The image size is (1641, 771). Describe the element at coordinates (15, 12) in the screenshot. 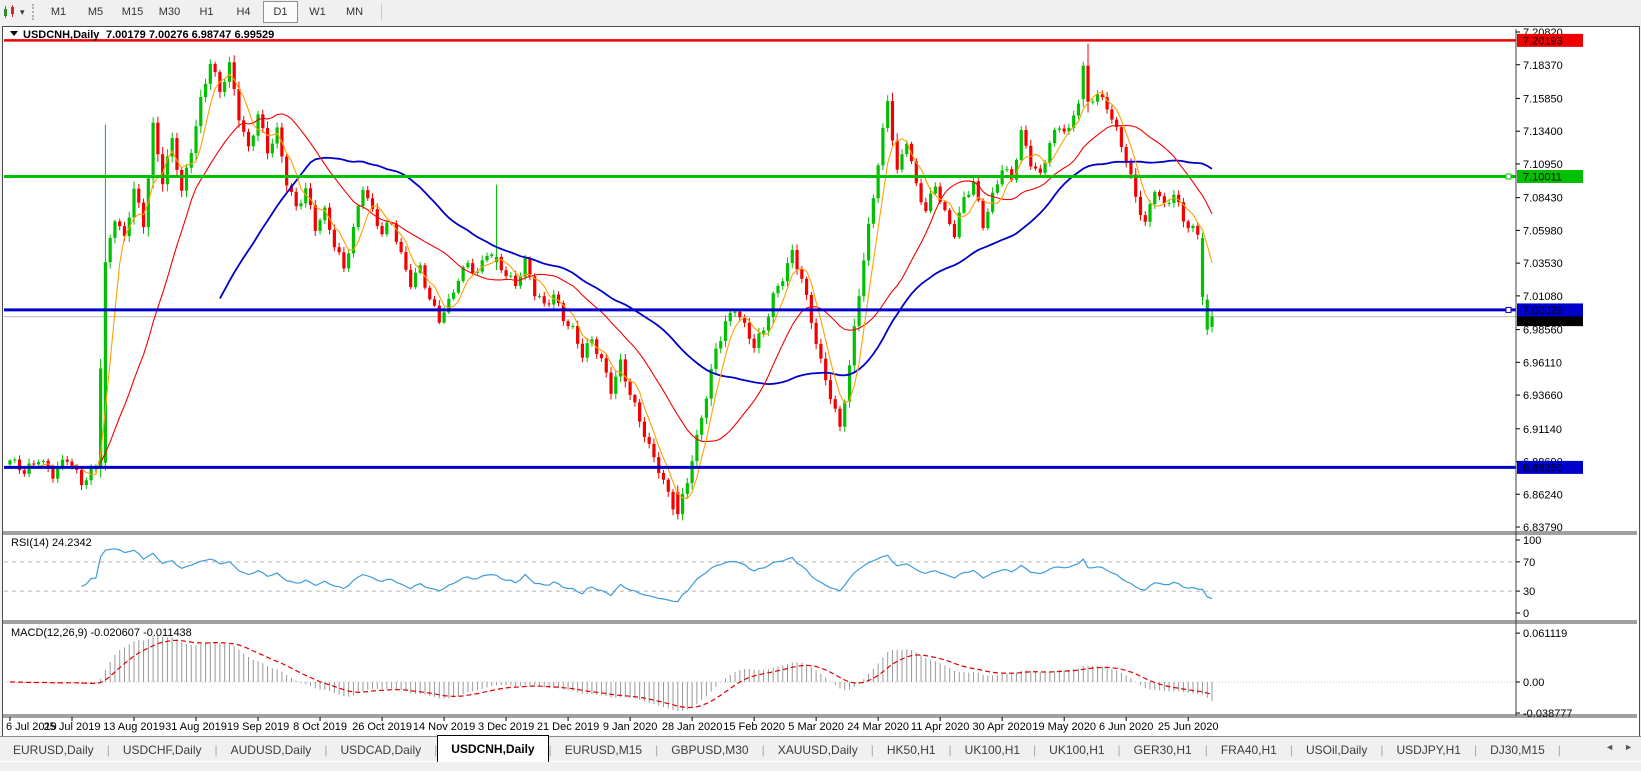

I see `chart-type-icon: ▾` at that location.